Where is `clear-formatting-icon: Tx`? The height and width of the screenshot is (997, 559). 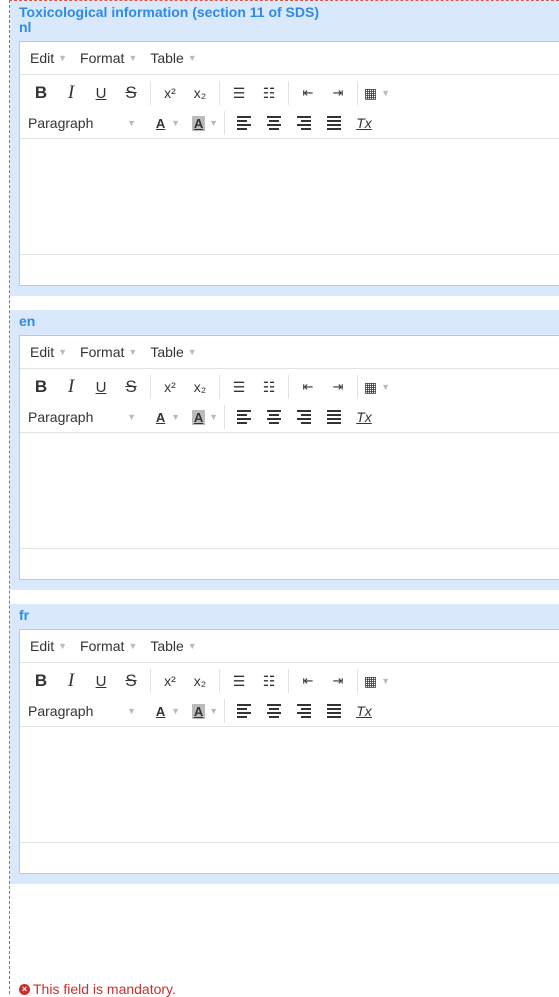 clear-formatting-icon: Tx is located at coordinates (364, 417).